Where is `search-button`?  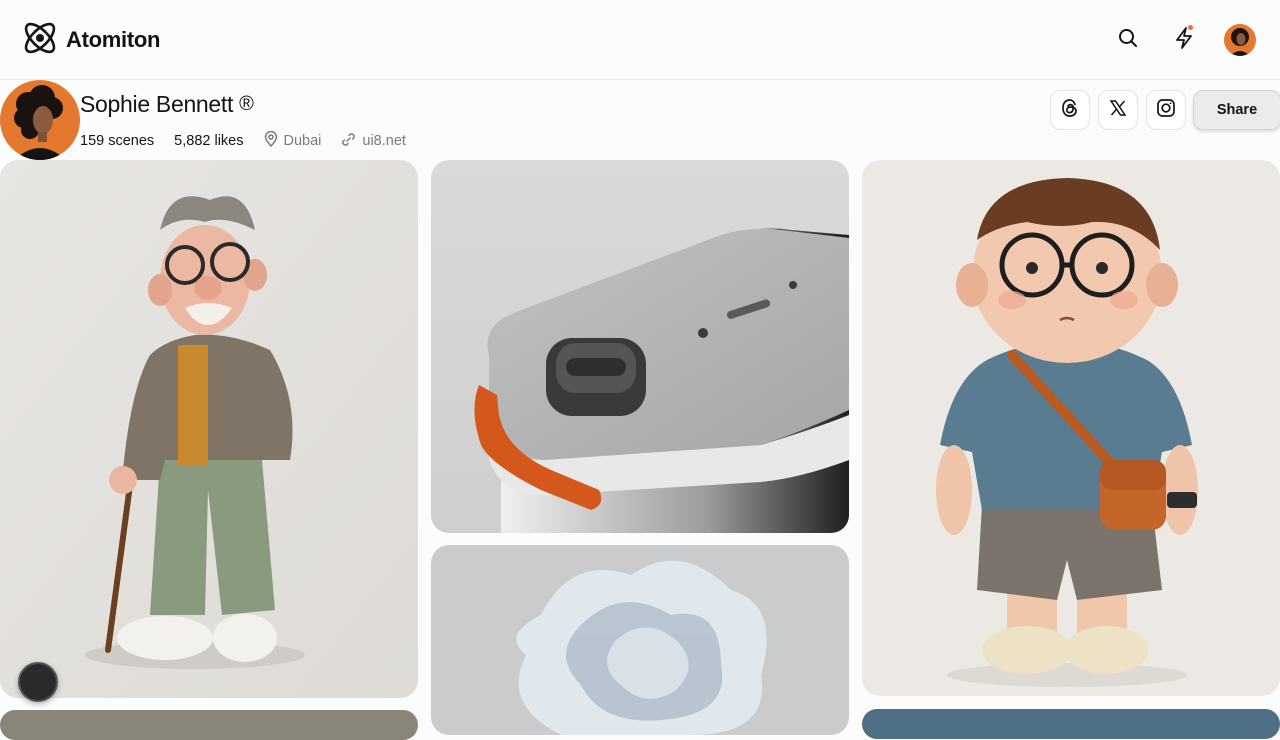
search-button is located at coordinates (1128, 40).